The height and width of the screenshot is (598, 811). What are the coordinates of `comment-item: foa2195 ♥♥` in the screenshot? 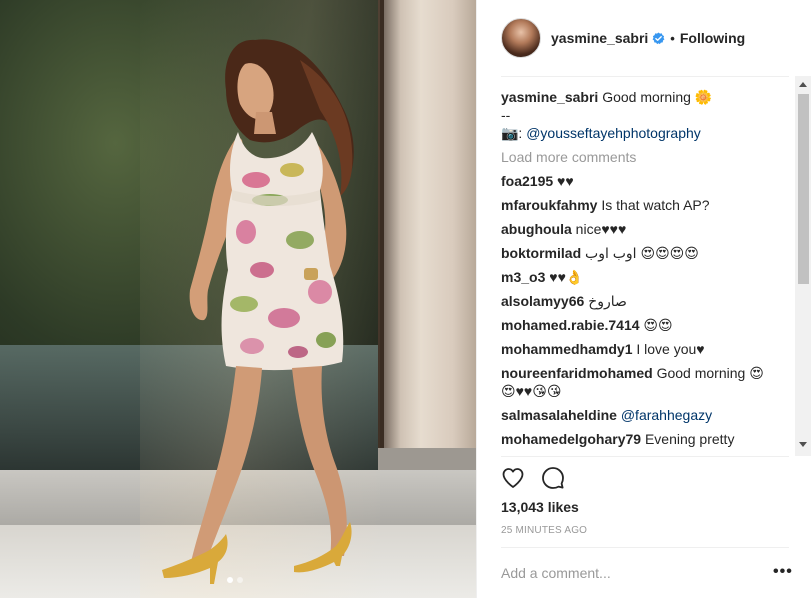 It's located at (647, 181).